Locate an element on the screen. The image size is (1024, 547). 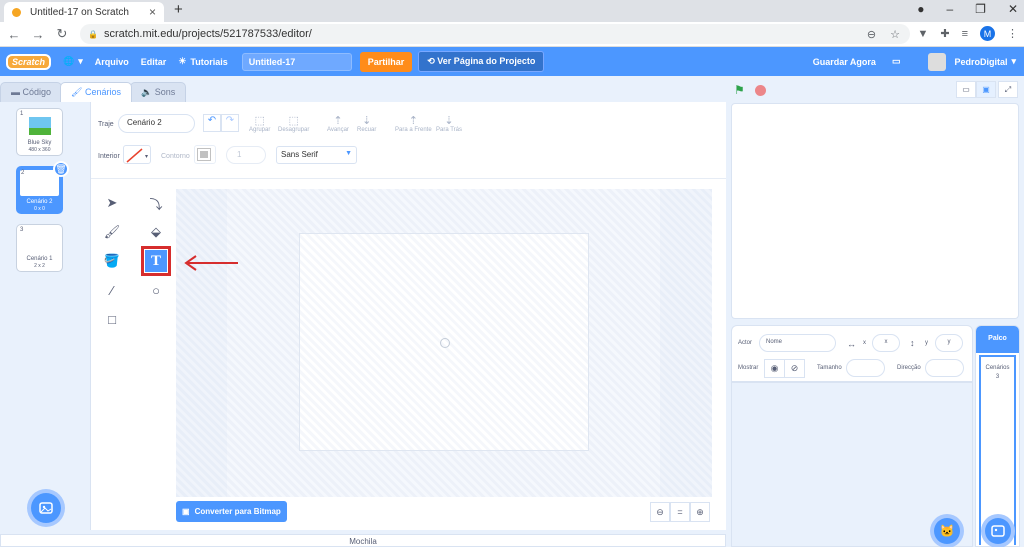
bookmark-star-icon: ☆ is located at coordinates (895, 34).